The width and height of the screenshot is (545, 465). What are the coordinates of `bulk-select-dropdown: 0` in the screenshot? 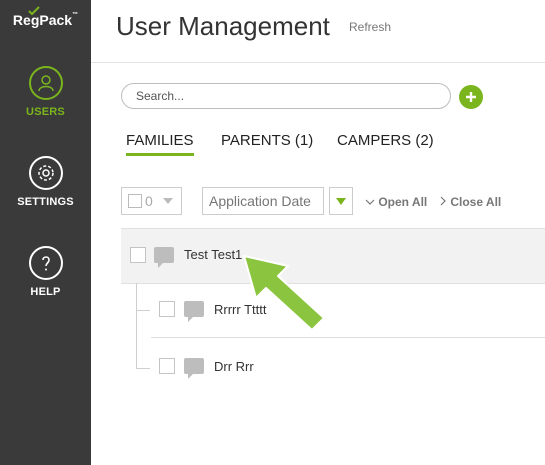 It's located at (151, 201).